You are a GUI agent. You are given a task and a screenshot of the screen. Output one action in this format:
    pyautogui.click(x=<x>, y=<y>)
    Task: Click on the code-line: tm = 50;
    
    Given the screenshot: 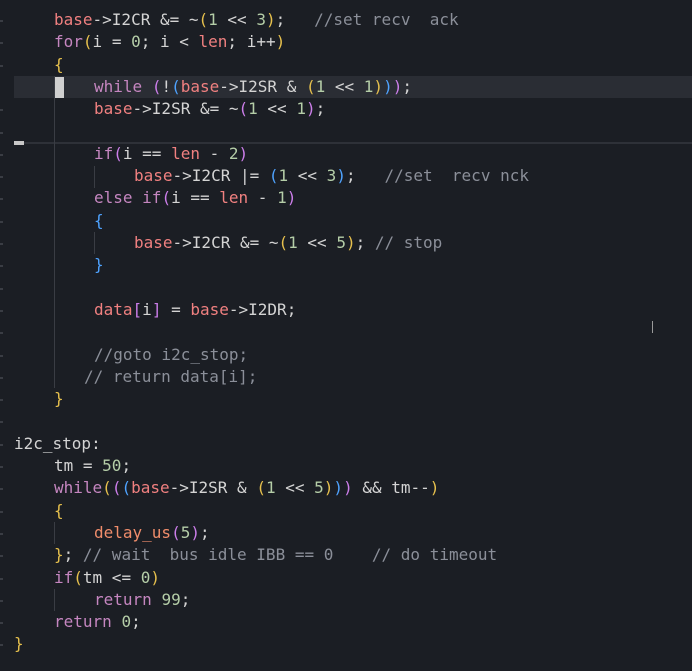 What is the action you would take?
    pyautogui.click(x=346, y=466)
    